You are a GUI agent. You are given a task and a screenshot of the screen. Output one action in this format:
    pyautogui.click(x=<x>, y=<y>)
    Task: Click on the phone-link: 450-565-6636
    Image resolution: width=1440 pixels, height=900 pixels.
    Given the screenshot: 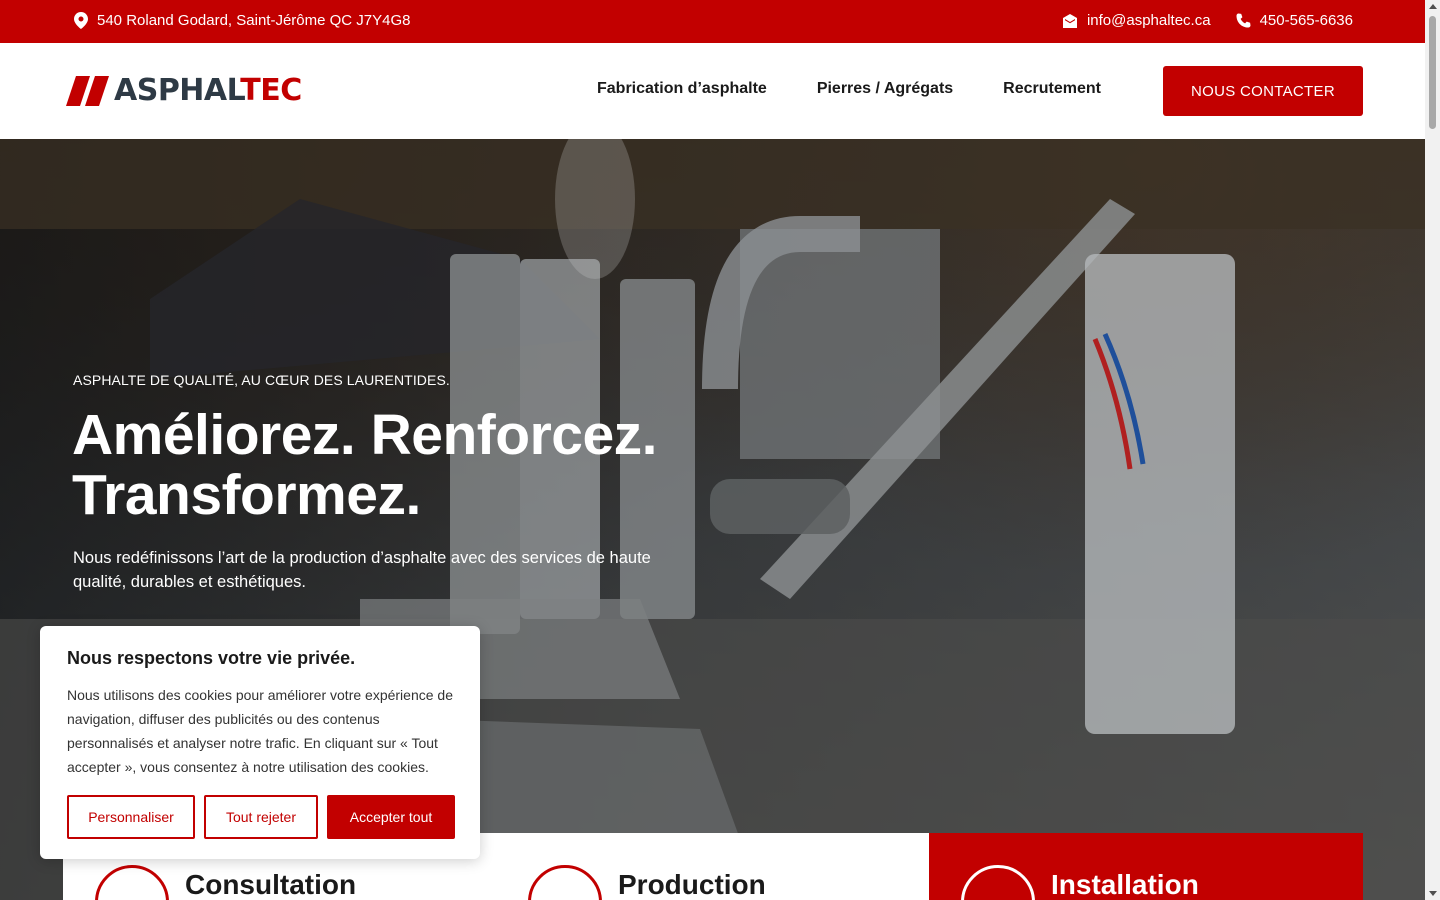 What is the action you would take?
    pyautogui.click(x=1294, y=20)
    